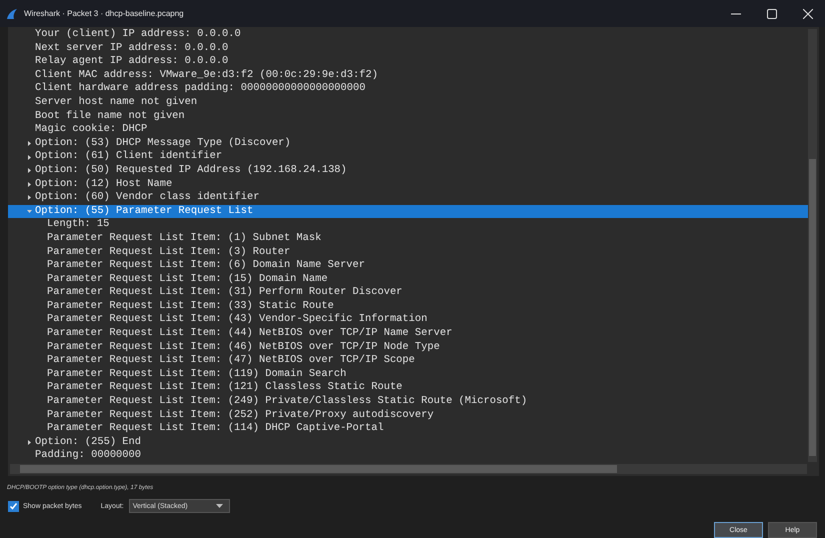 The width and height of the screenshot is (825, 538). What do you see at coordinates (408, 253) in the screenshot?
I see `tree-row-background: Parameter Request List Item: (3) Router` at bounding box center [408, 253].